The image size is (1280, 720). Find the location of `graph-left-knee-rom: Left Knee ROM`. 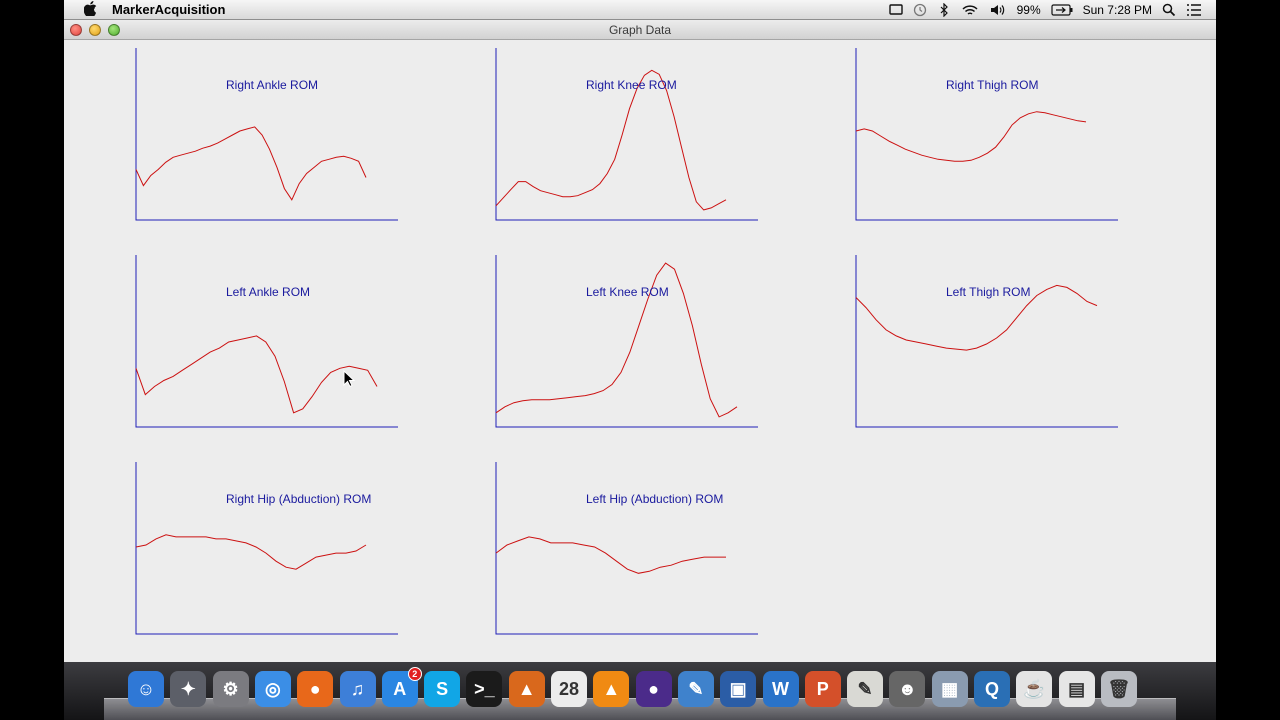

graph-left-knee-rom: Left Knee ROM is located at coordinates (626, 341).